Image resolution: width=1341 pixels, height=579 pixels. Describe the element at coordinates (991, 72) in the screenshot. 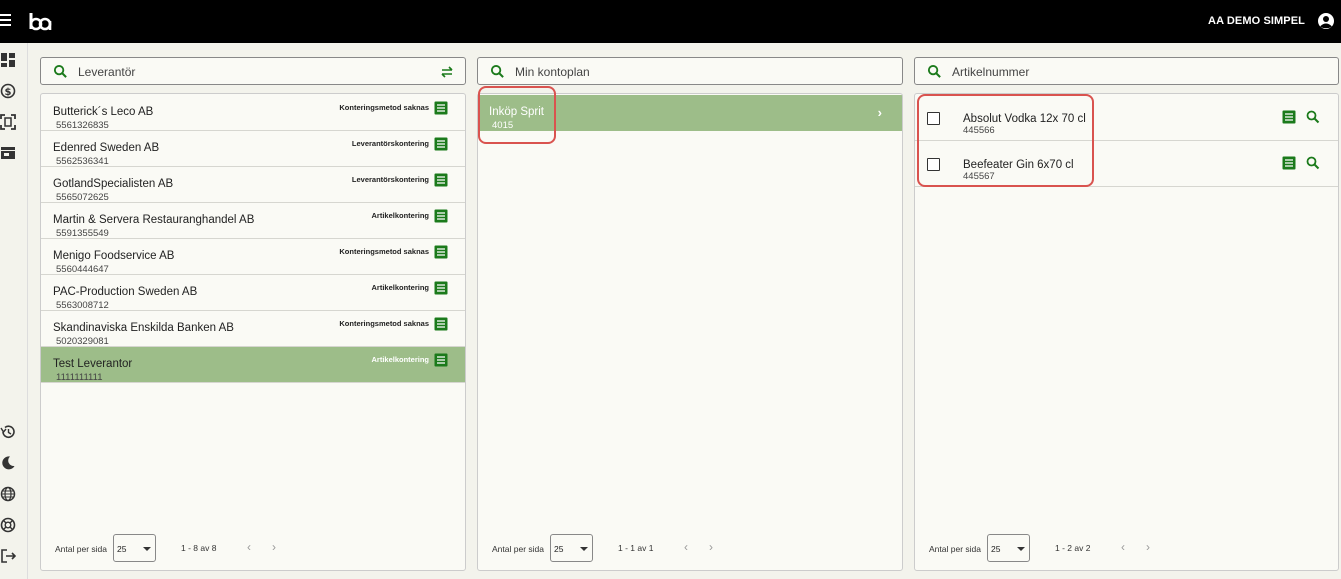

I see `article-search-placeholder: Artikelnummer` at that location.